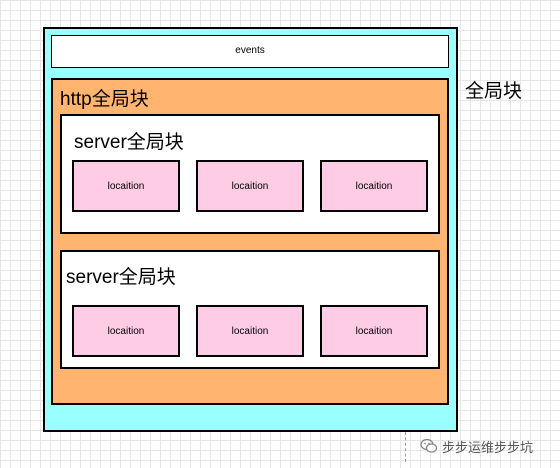 The height and width of the screenshot is (468, 560). Describe the element at coordinates (405, 447) in the screenshot. I see `divider-line` at that location.